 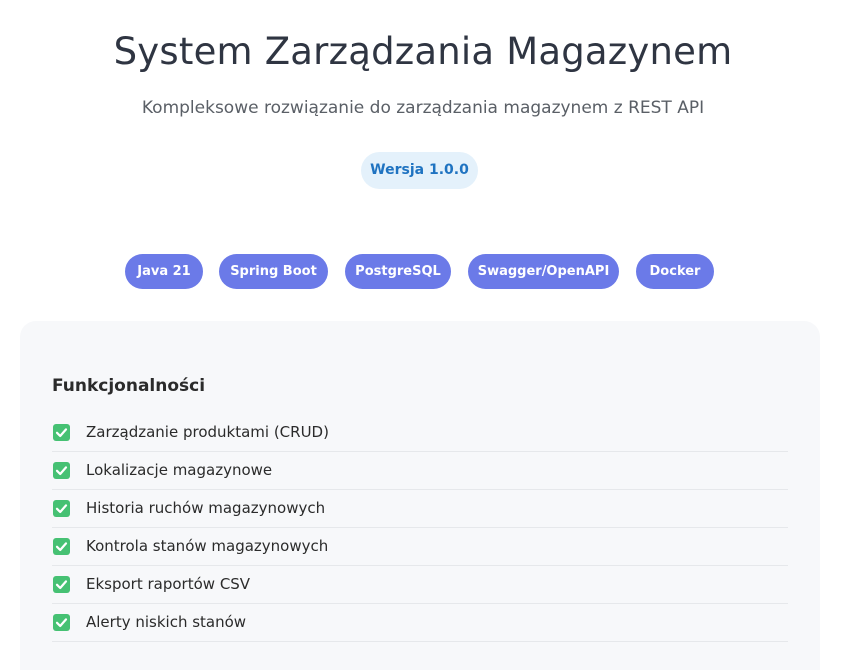 What do you see at coordinates (207, 432) in the screenshot?
I see `feature-label: Zarządzanie produktami (CRUD)` at bounding box center [207, 432].